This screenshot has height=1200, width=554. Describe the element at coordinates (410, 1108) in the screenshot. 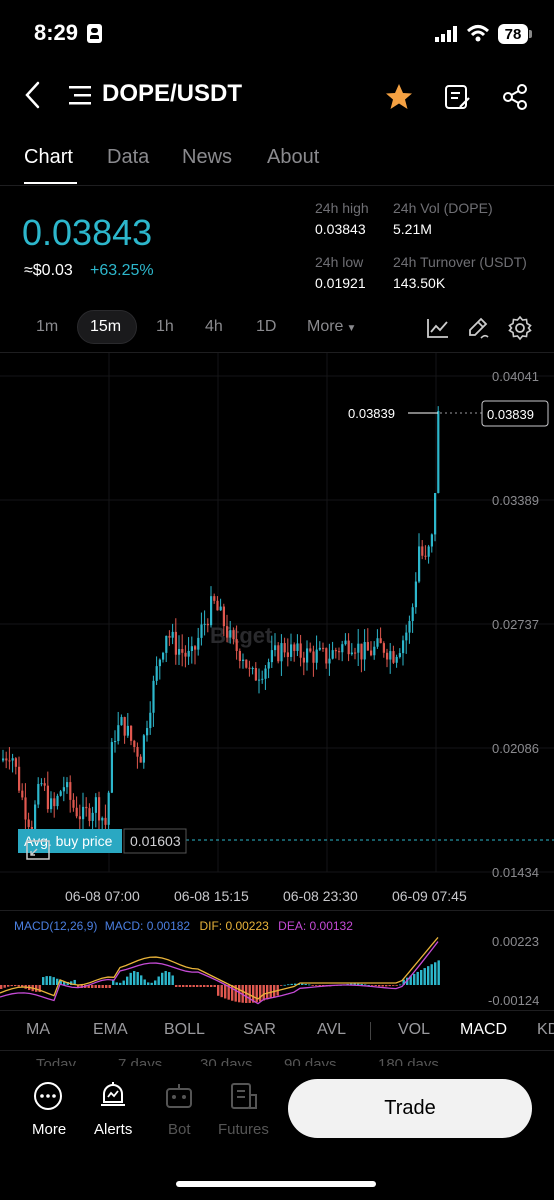

I see `trade-button: Trade` at that location.